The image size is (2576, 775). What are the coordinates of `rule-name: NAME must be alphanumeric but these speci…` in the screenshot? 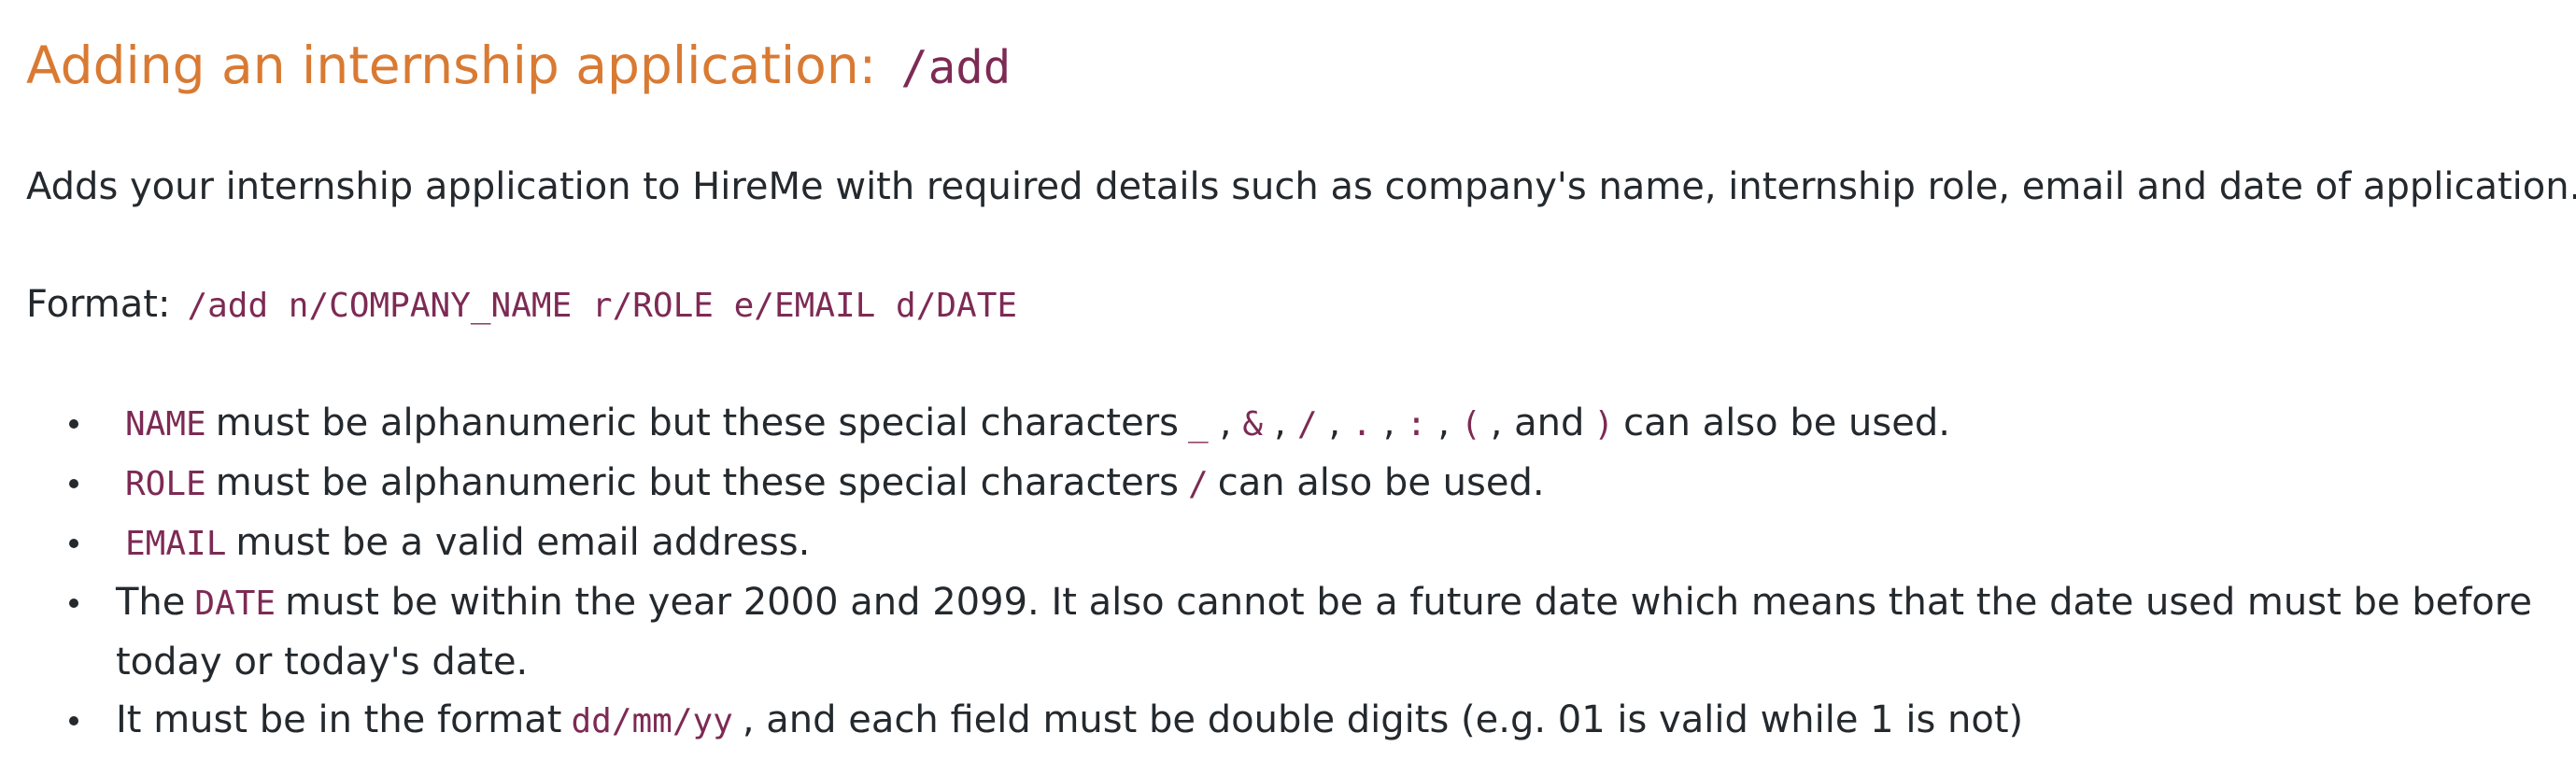 It's located at (1296, 424).